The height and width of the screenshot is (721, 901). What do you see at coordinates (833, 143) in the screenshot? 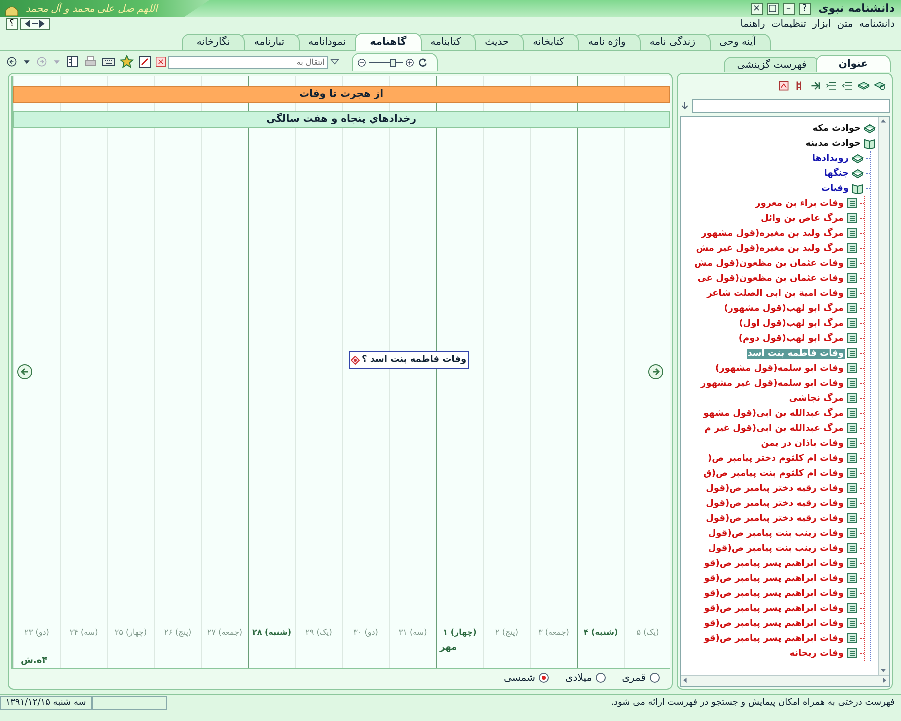
I see `tree-item: حوادث مدینه` at bounding box center [833, 143].